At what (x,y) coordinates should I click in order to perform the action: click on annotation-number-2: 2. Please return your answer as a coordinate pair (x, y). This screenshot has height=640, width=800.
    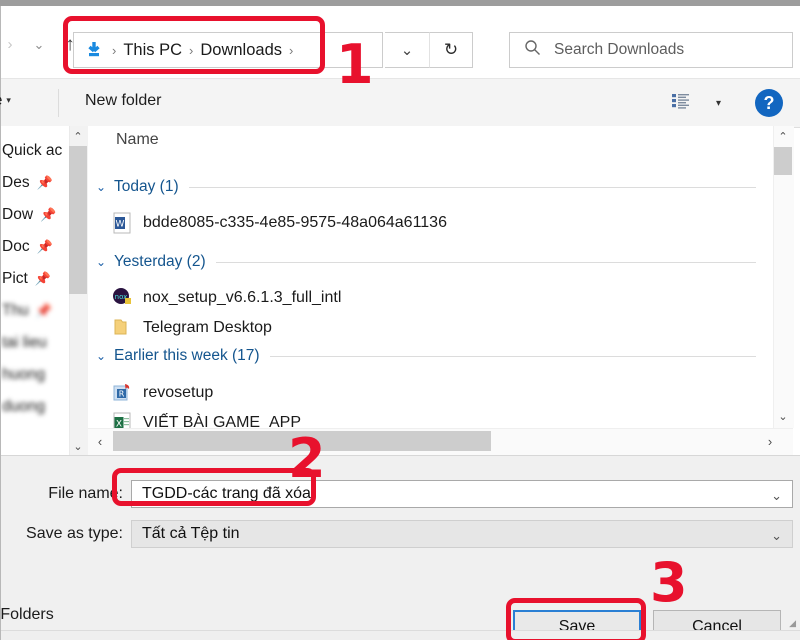
    Looking at the image, I should click on (307, 458).